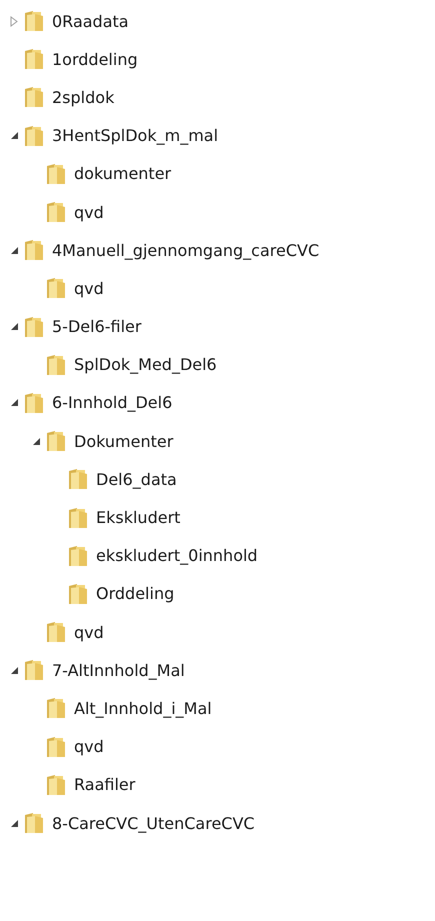 Image resolution: width=435 pixels, height=921 pixels. Describe the element at coordinates (112, 402) in the screenshot. I see `folder-name: 6-Innhold_Del6` at that location.